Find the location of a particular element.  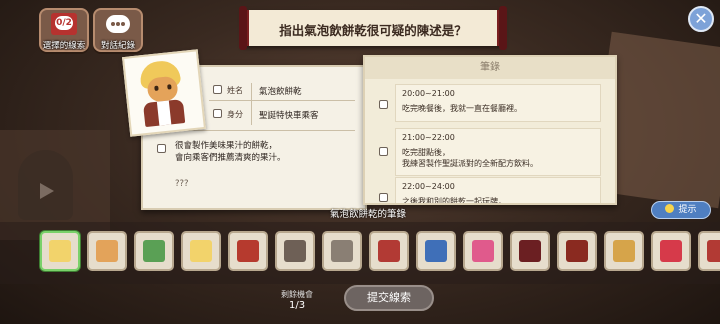

notes-entry: 21:00~22:00 吃完甜點後， 我練習製作聖誕派對的全新配方飲料。 is located at coordinates (498, 152).